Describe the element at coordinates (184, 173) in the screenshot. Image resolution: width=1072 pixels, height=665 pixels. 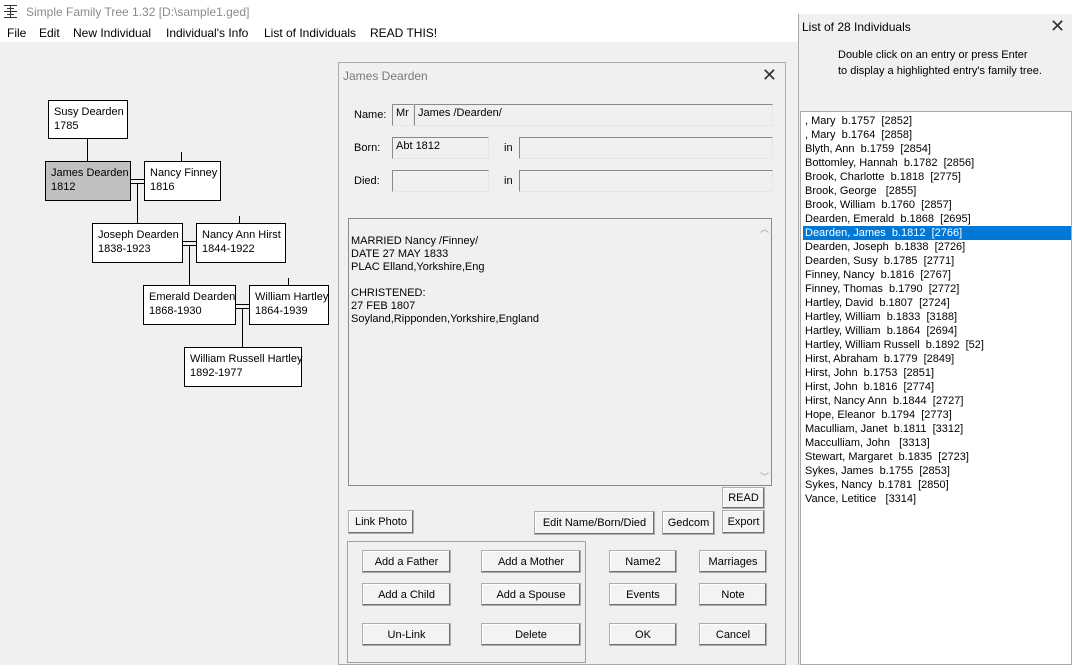
I see `person-name: Nancy Finney` at that location.